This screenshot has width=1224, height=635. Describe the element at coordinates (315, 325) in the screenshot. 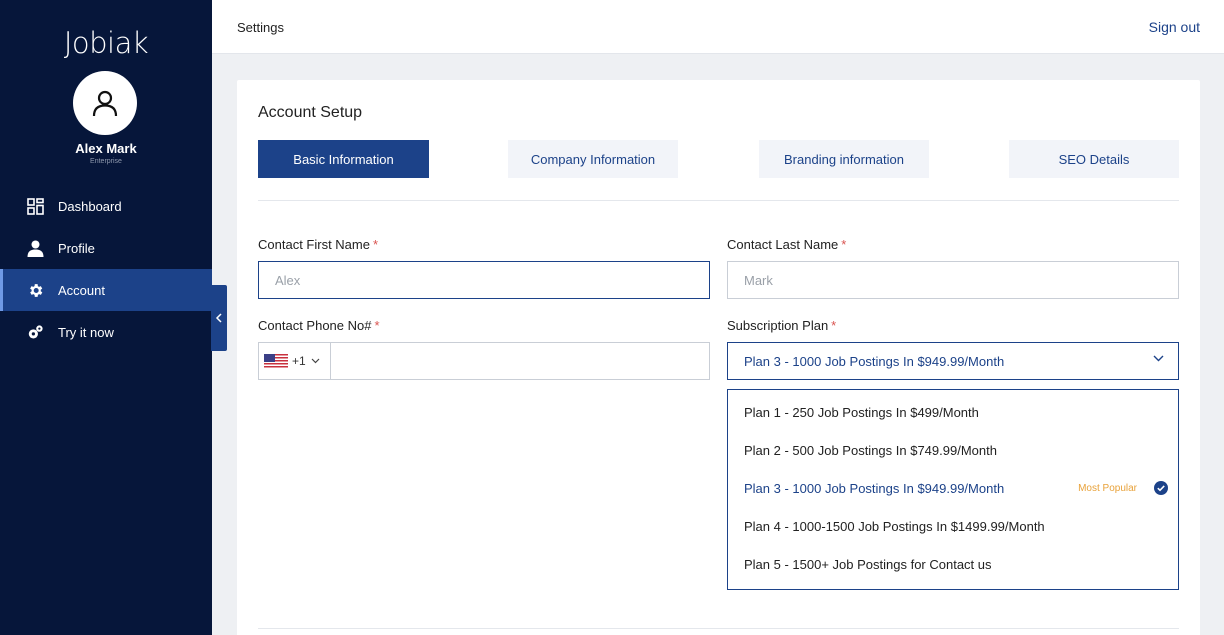

I see `phone-label-text: Contact Phone No#` at that location.